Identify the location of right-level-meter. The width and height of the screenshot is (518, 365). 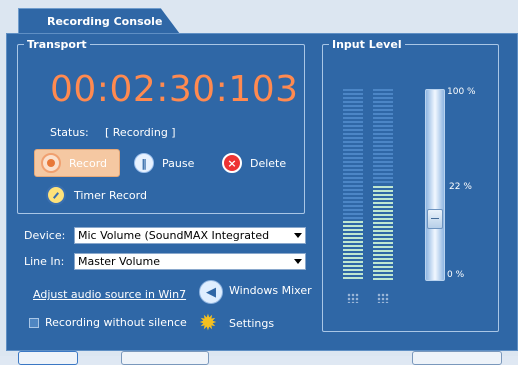
(383, 184).